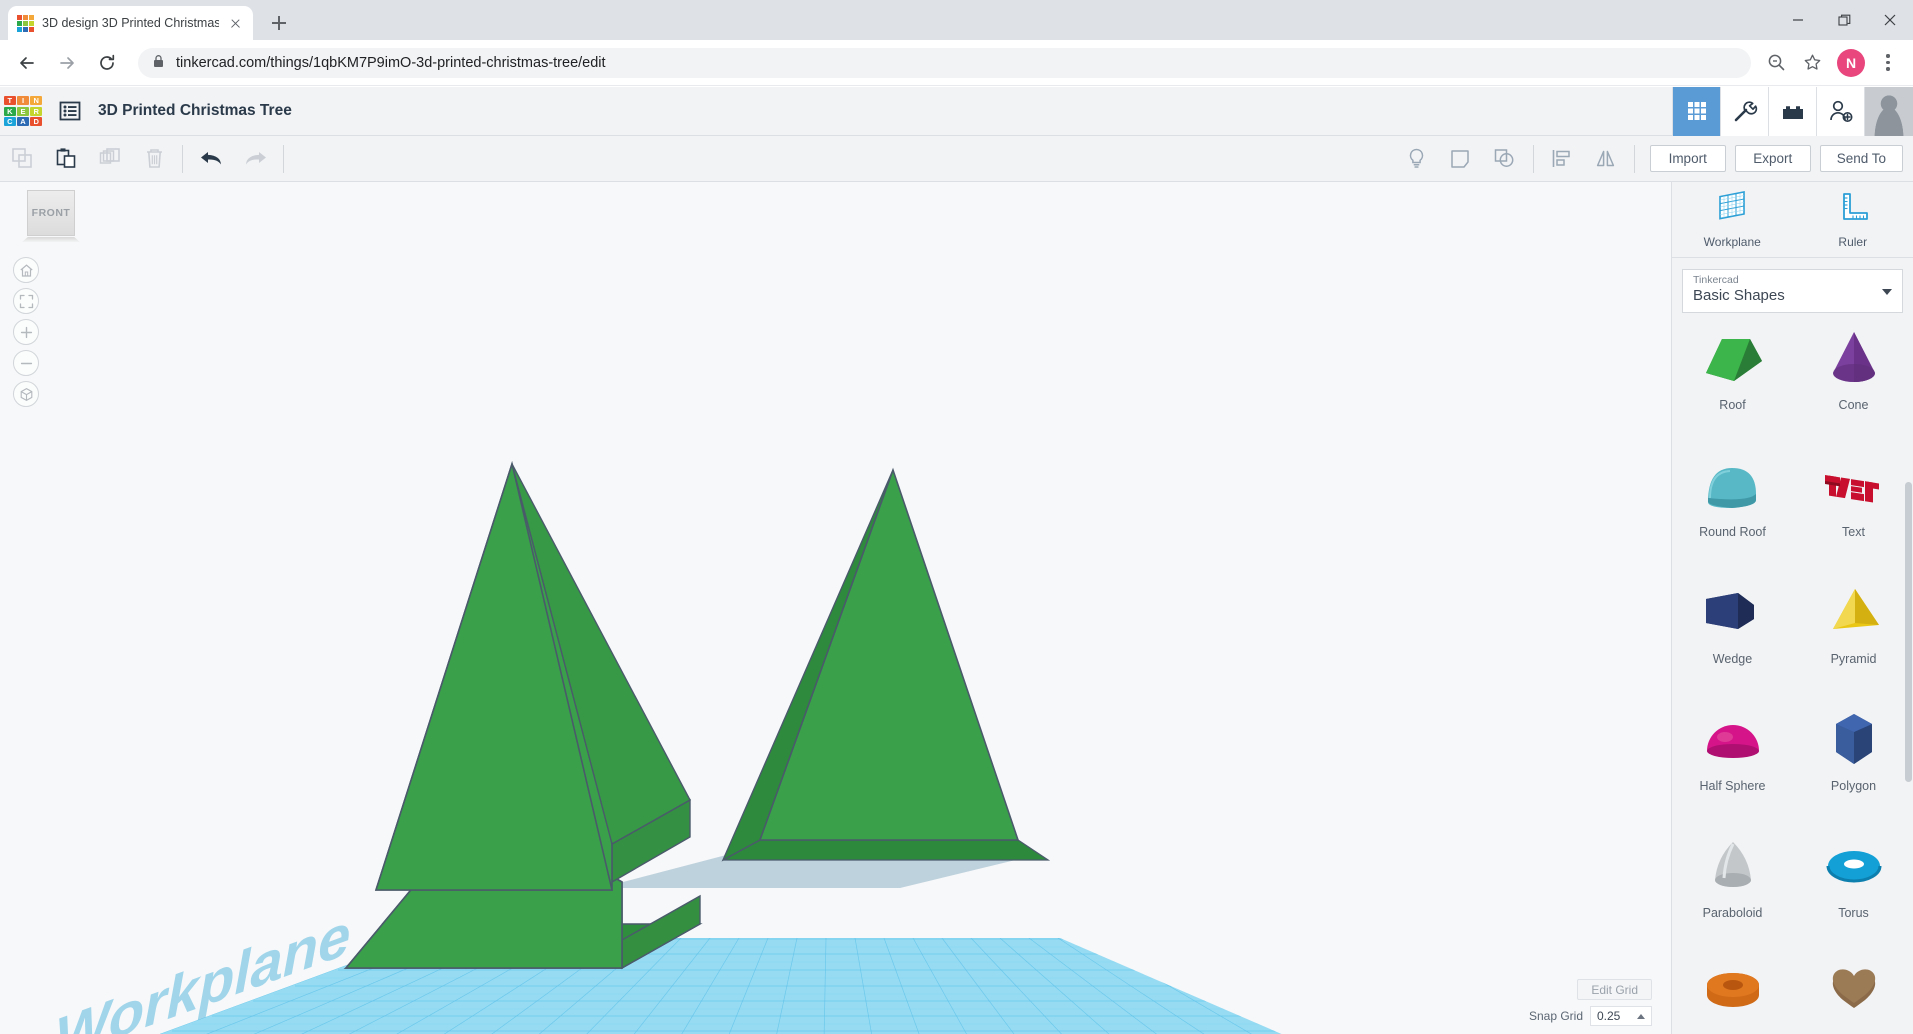 Image resolution: width=1913 pixels, height=1034 pixels. I want to click on shape-label: Polygon, so click(1853, 786).